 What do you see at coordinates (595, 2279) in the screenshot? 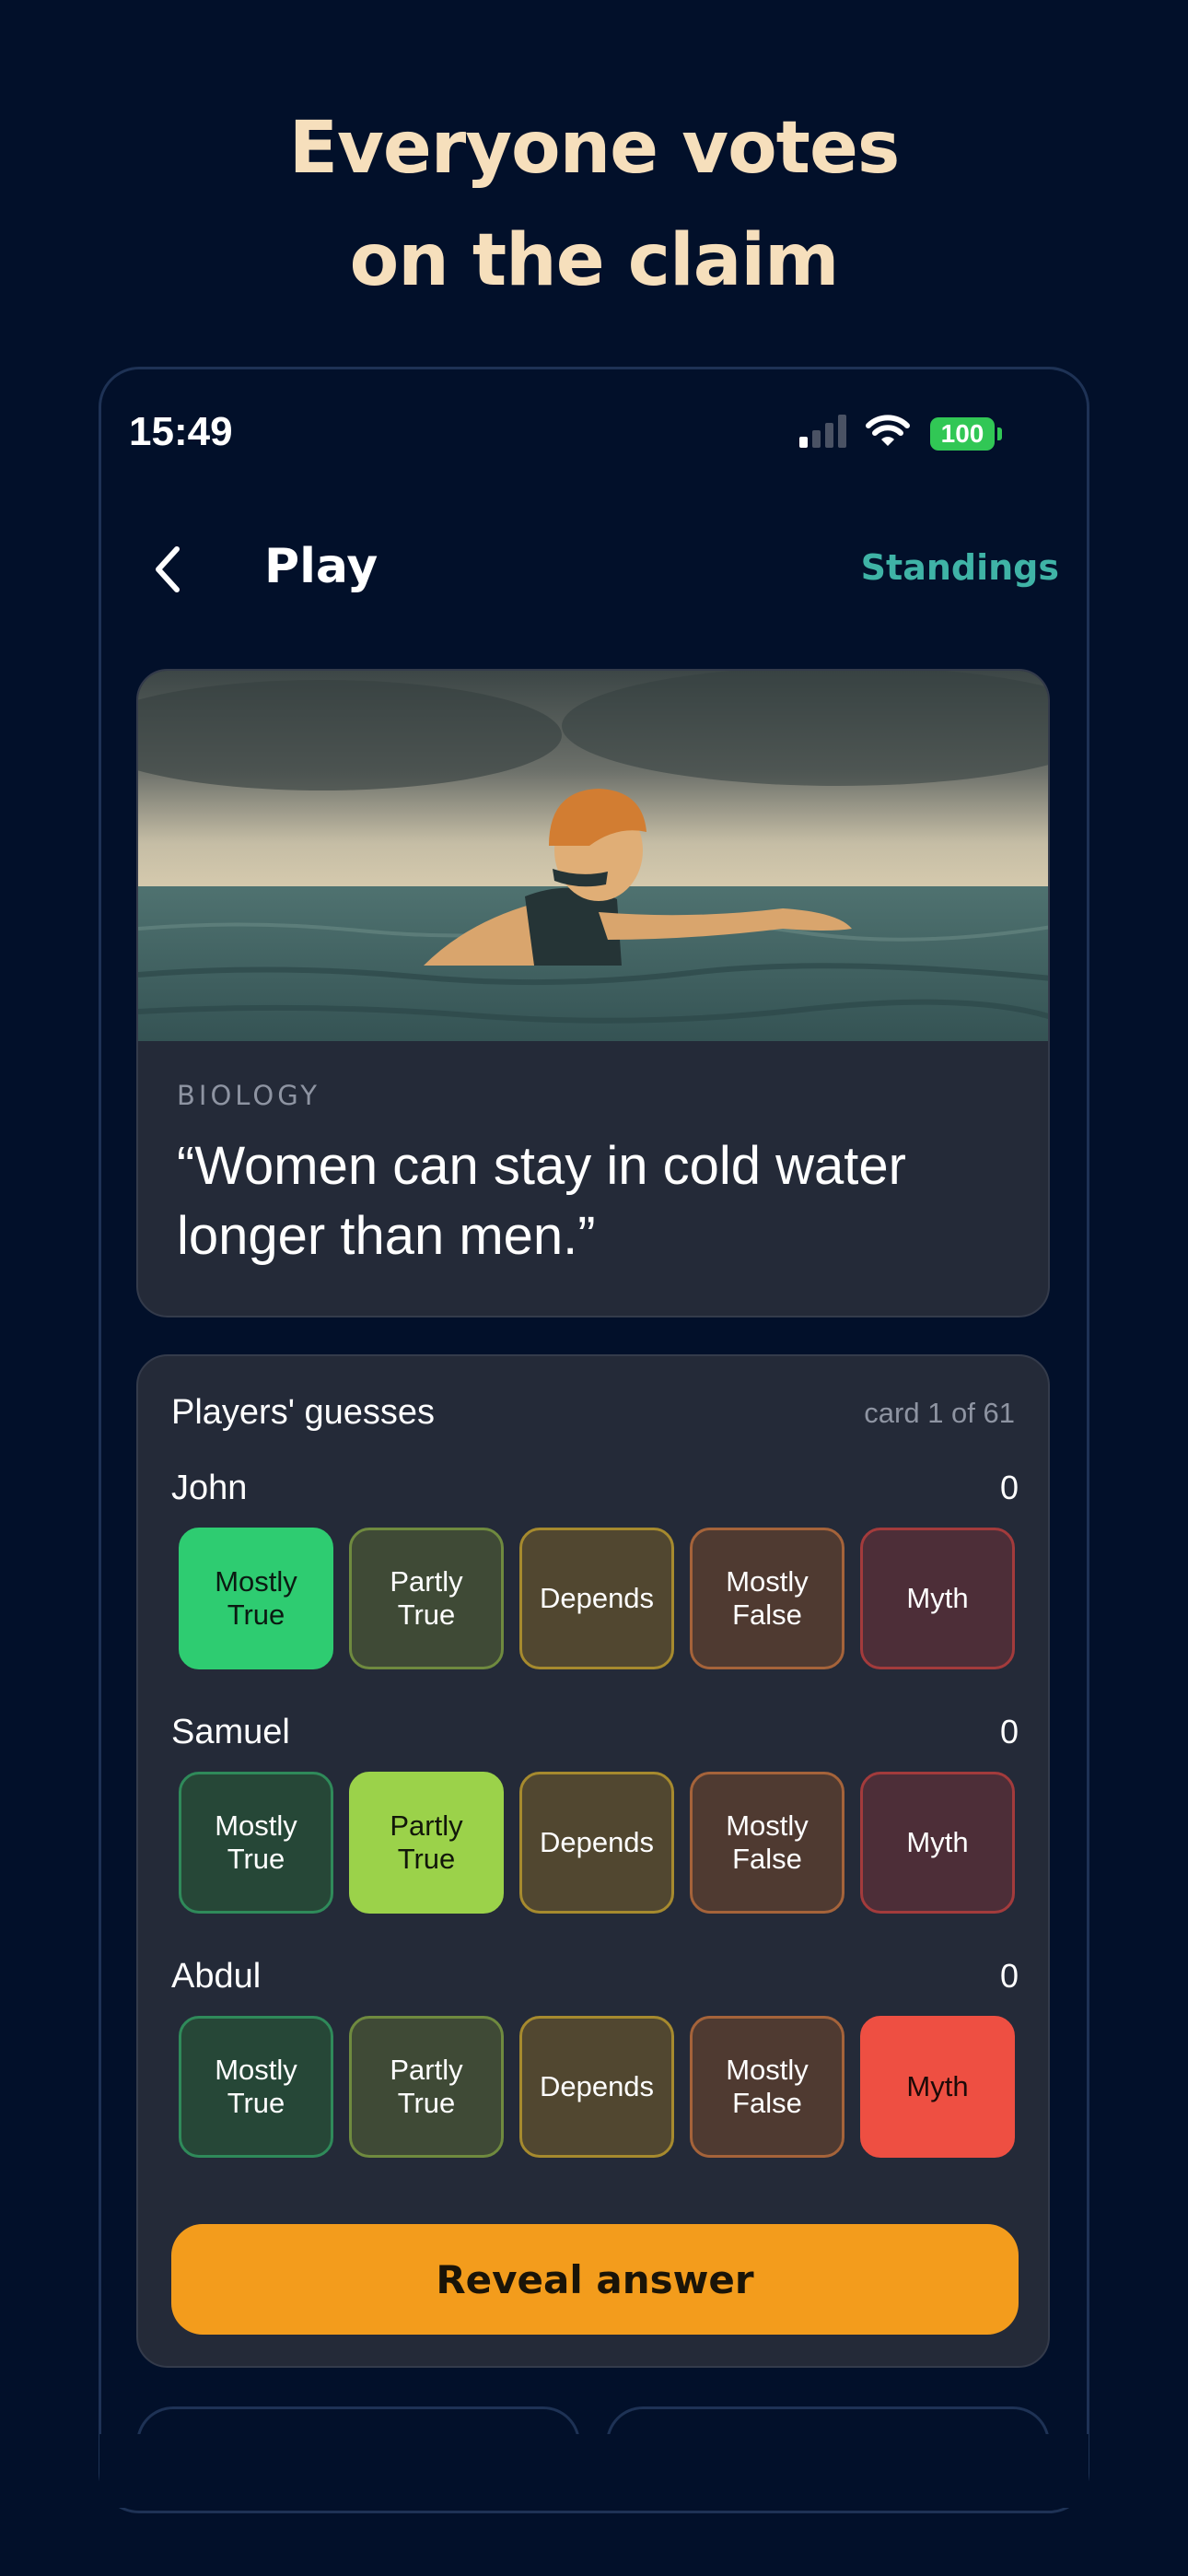
I see `reveal-answer-button: Reveal answer` at bounding box center [595, 2279].